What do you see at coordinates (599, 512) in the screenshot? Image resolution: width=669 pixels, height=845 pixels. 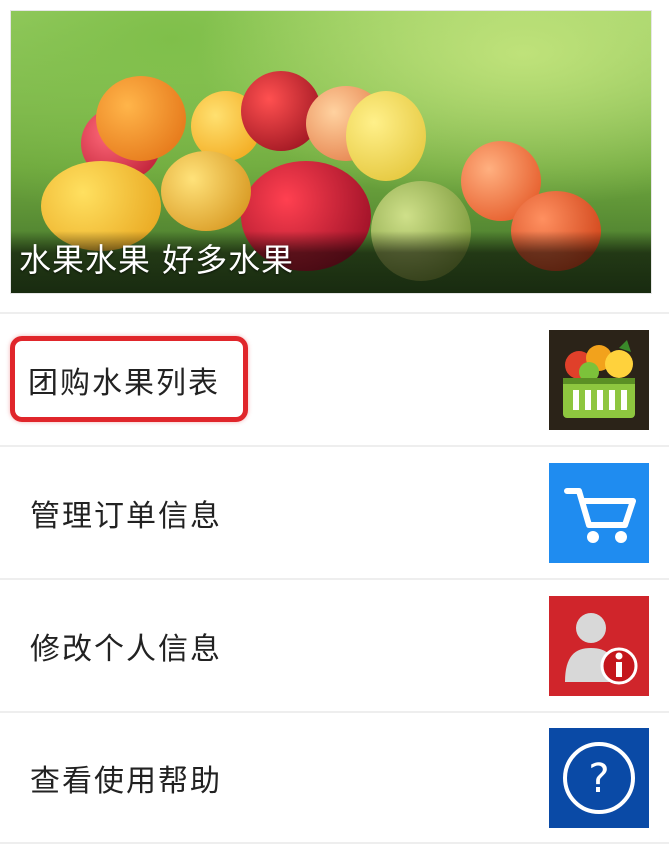 I see `cart-icon` at bounding box center [599, 512].